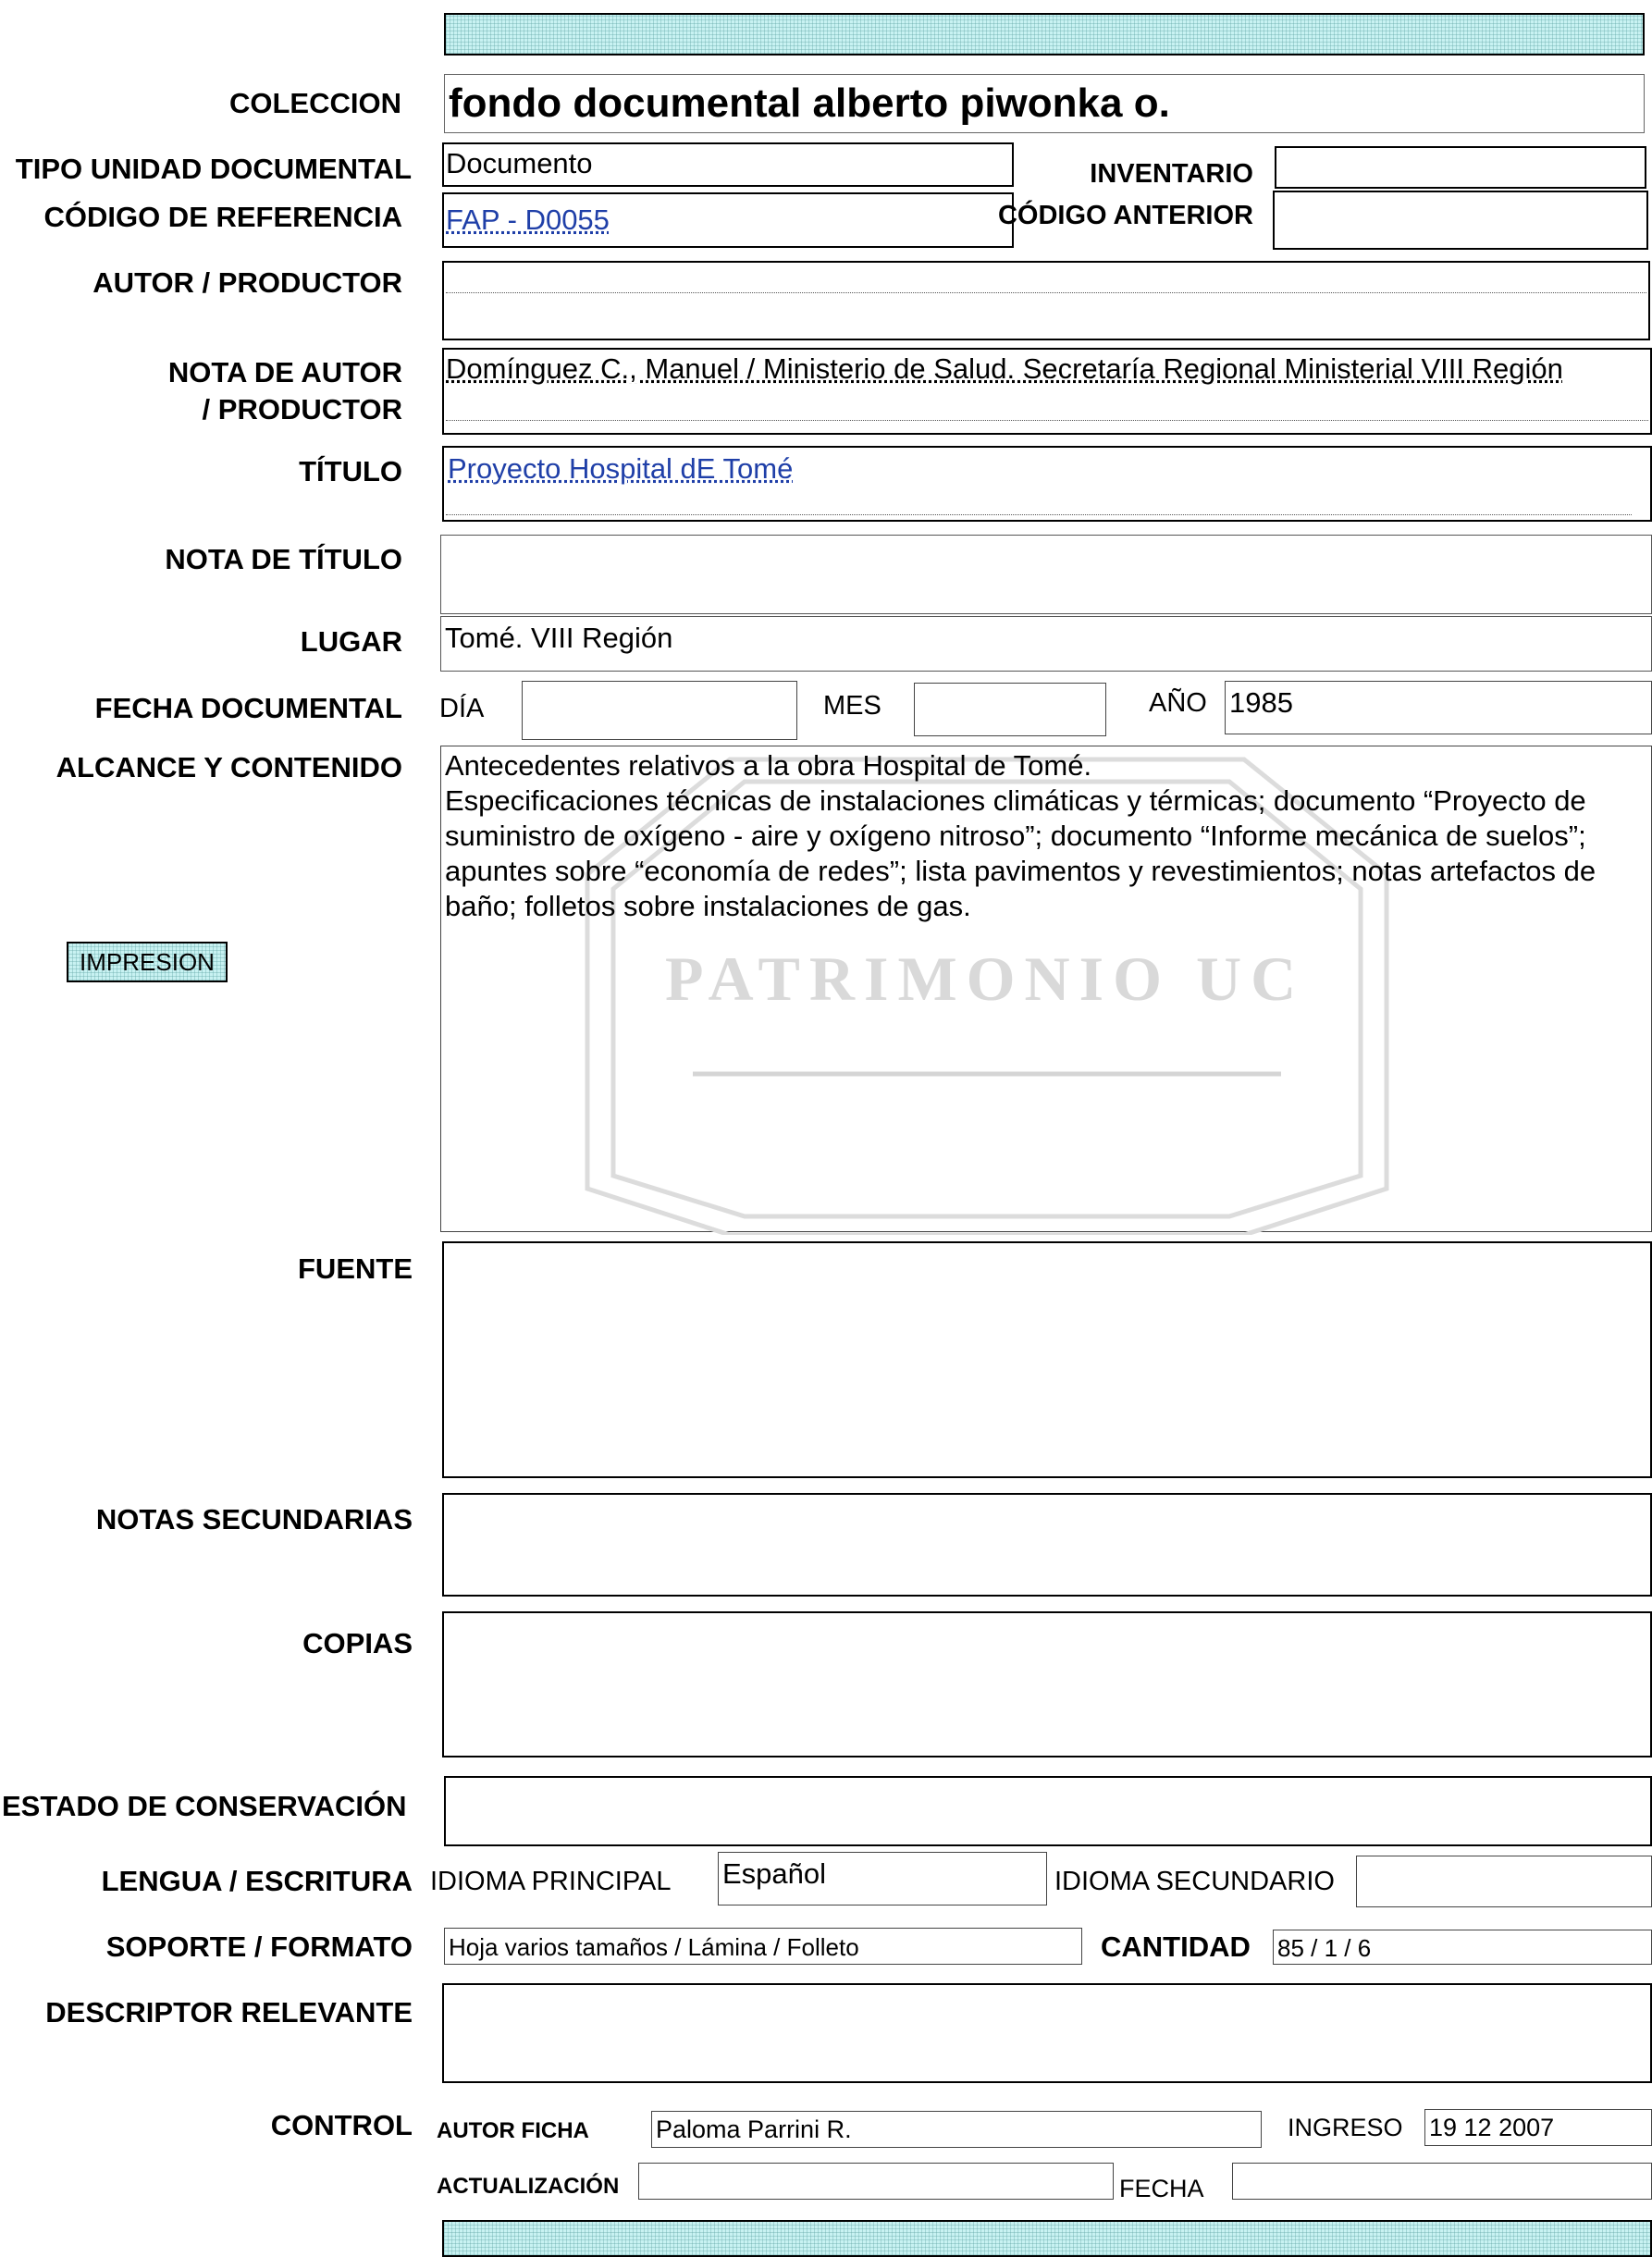 This screenshot has width=1652, height=2257. Describe the element at coordinates (1460, 221) in the screenshot. I see `codigo-anterior-field` at that location.